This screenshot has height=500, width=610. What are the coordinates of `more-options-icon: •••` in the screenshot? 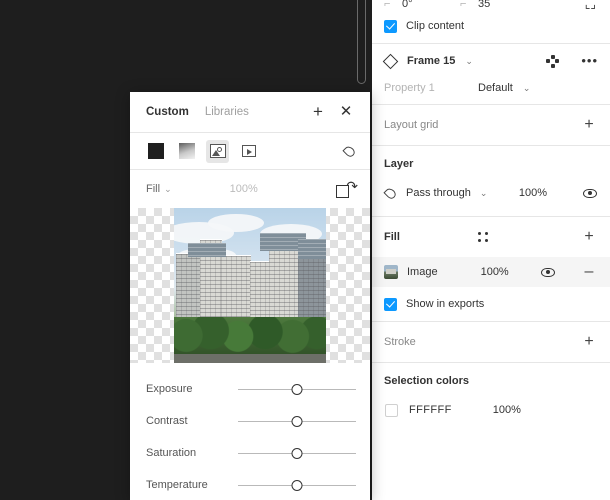 It's located at (589, 60).